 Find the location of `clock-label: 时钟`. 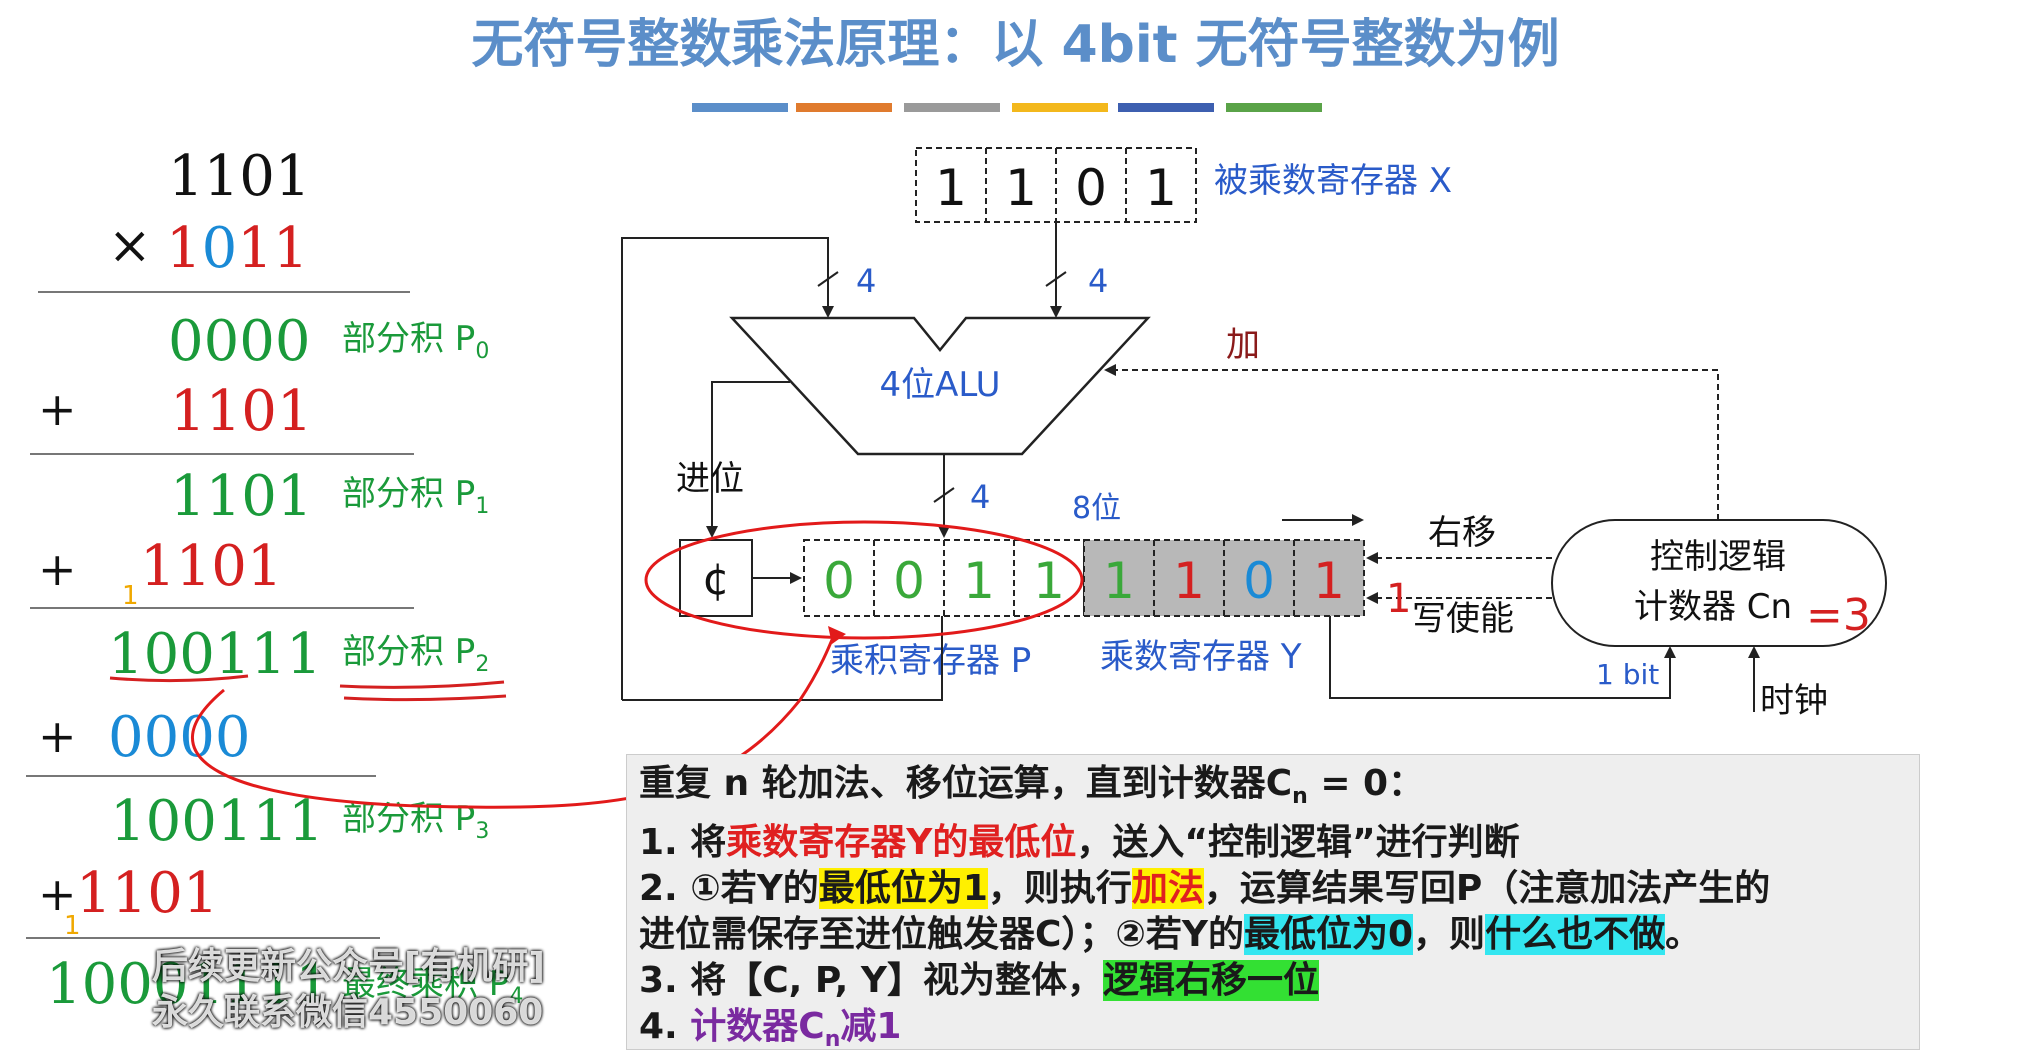

clock-label: 时钟 is located at coordinates (1794, 701).